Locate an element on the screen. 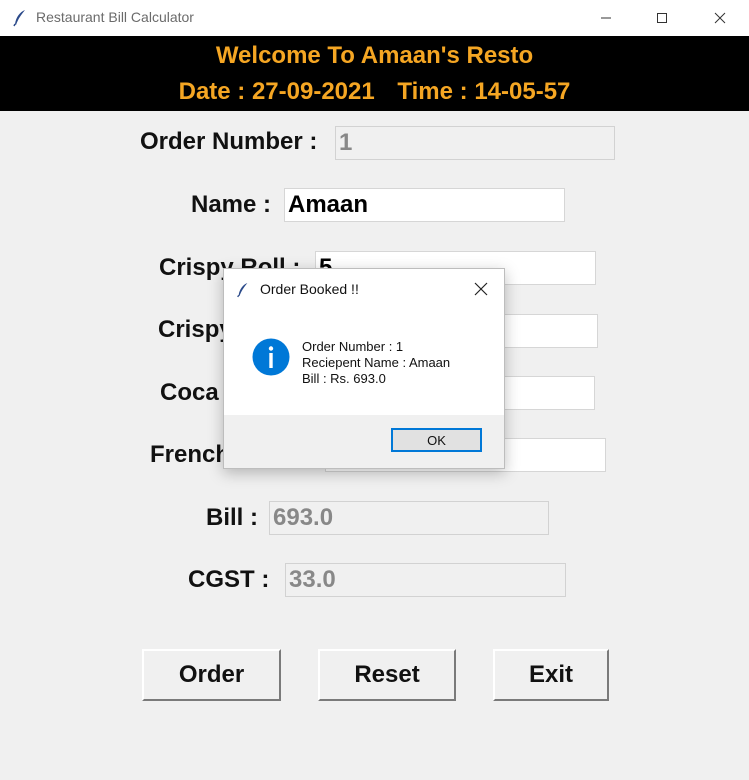  minimize-icon is located at coordinates (606, 18).